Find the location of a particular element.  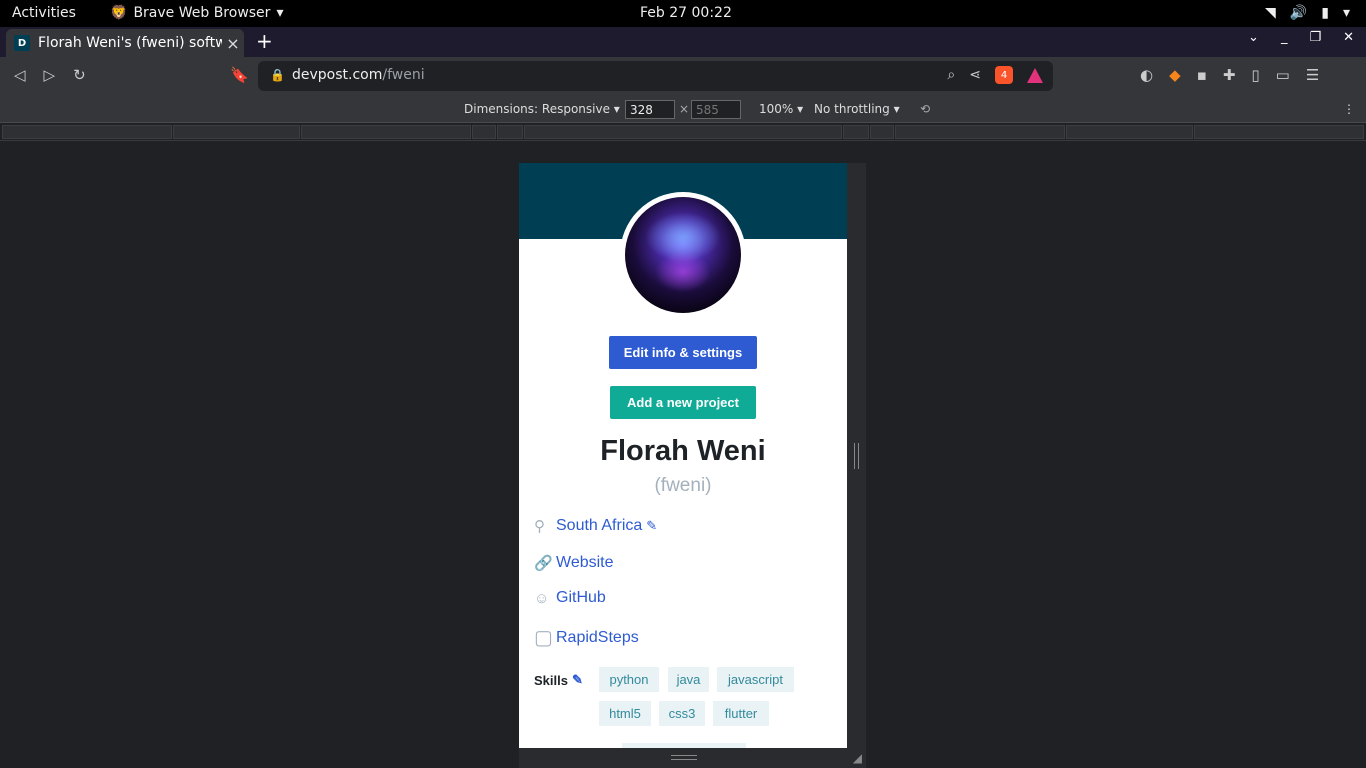

media-query-ruler is located at coordinates (683, 132).